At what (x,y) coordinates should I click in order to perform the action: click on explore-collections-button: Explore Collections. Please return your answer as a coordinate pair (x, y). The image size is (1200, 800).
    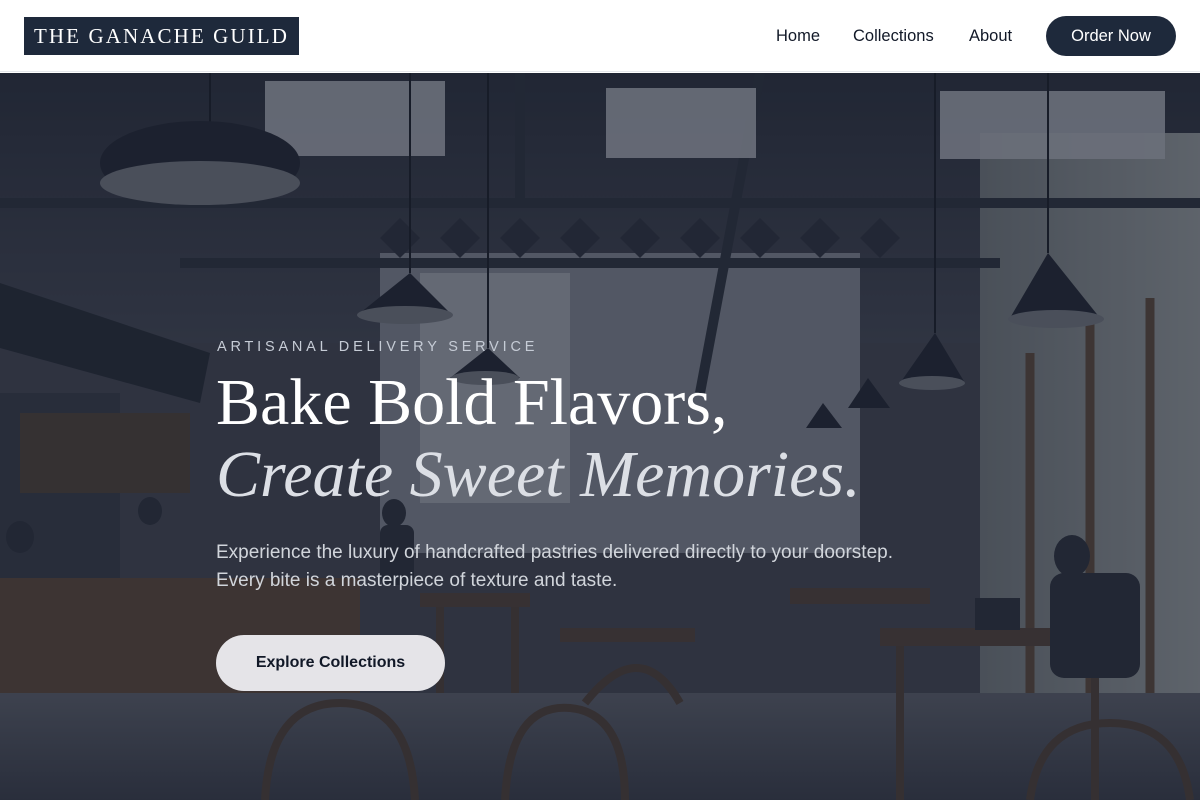
    Looking at the image, I should click on (330, 663).